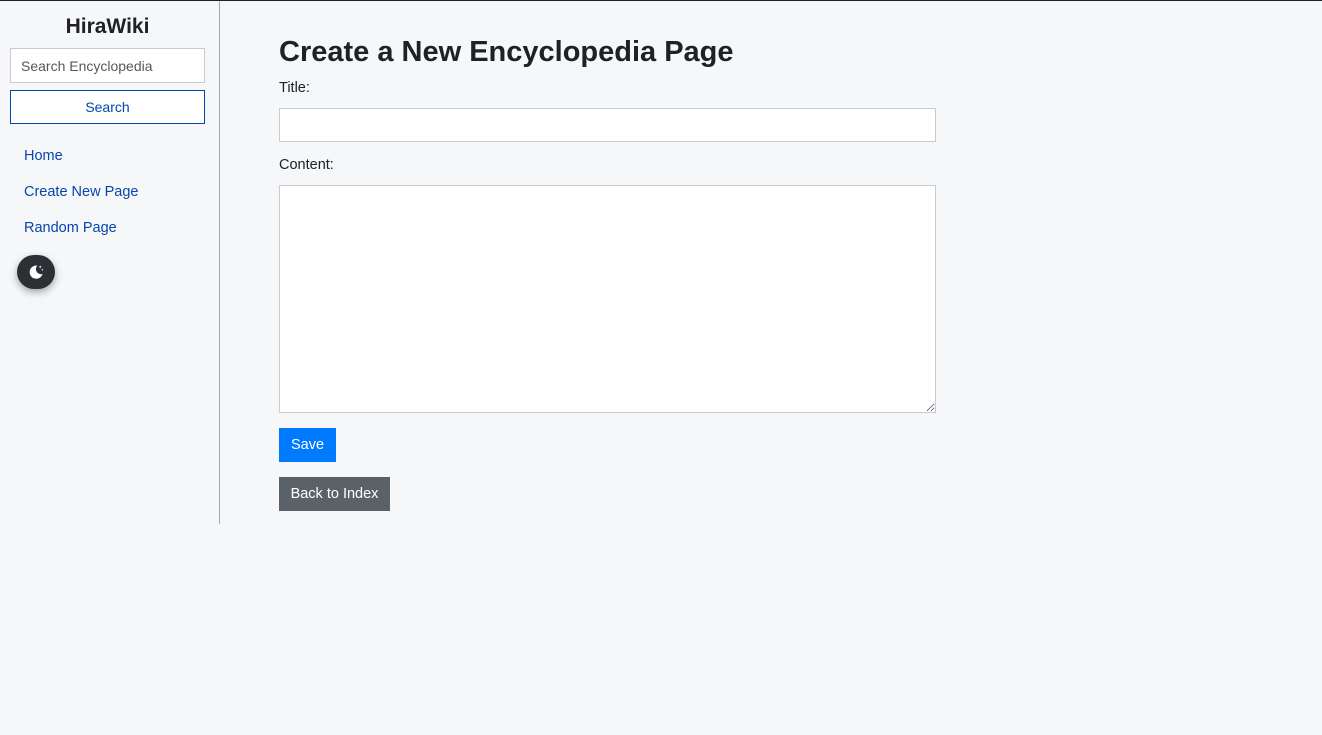 The height and width of the screenshot is (735, 1322). Describe the element at coordinates (107, 107) in the screenshot. I see `search-button: Search` at that location.